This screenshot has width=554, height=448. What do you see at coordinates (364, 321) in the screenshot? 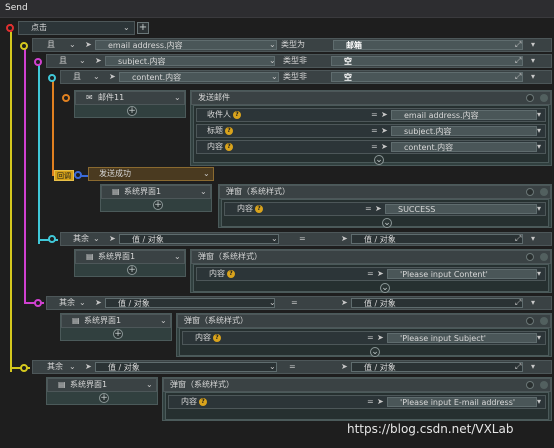
I see `else2-action-row: 弹窗（系统样式）` at bounding box center [364, 321].